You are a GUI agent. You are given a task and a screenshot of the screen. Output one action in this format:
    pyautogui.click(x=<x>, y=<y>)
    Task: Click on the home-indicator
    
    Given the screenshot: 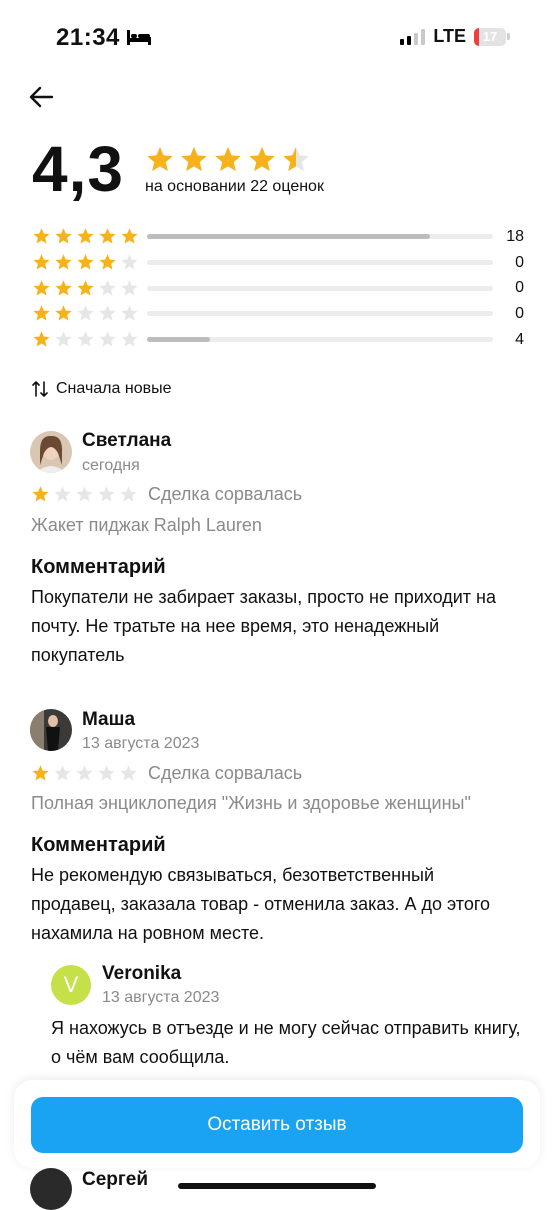 What is the action you would take?
    pyautogui.click(x=277, y=1186)
    